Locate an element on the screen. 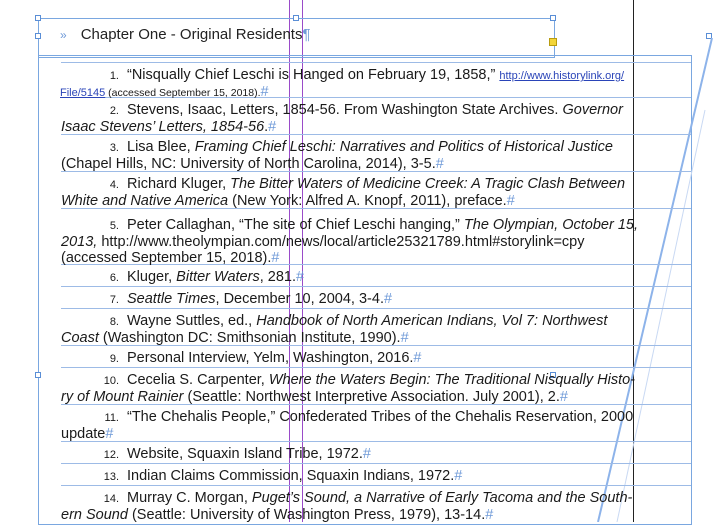 The height and width of the screenshot is (525, 714). chapter-title: Chapter One - Original Residents is located at coordinates (191, 34).